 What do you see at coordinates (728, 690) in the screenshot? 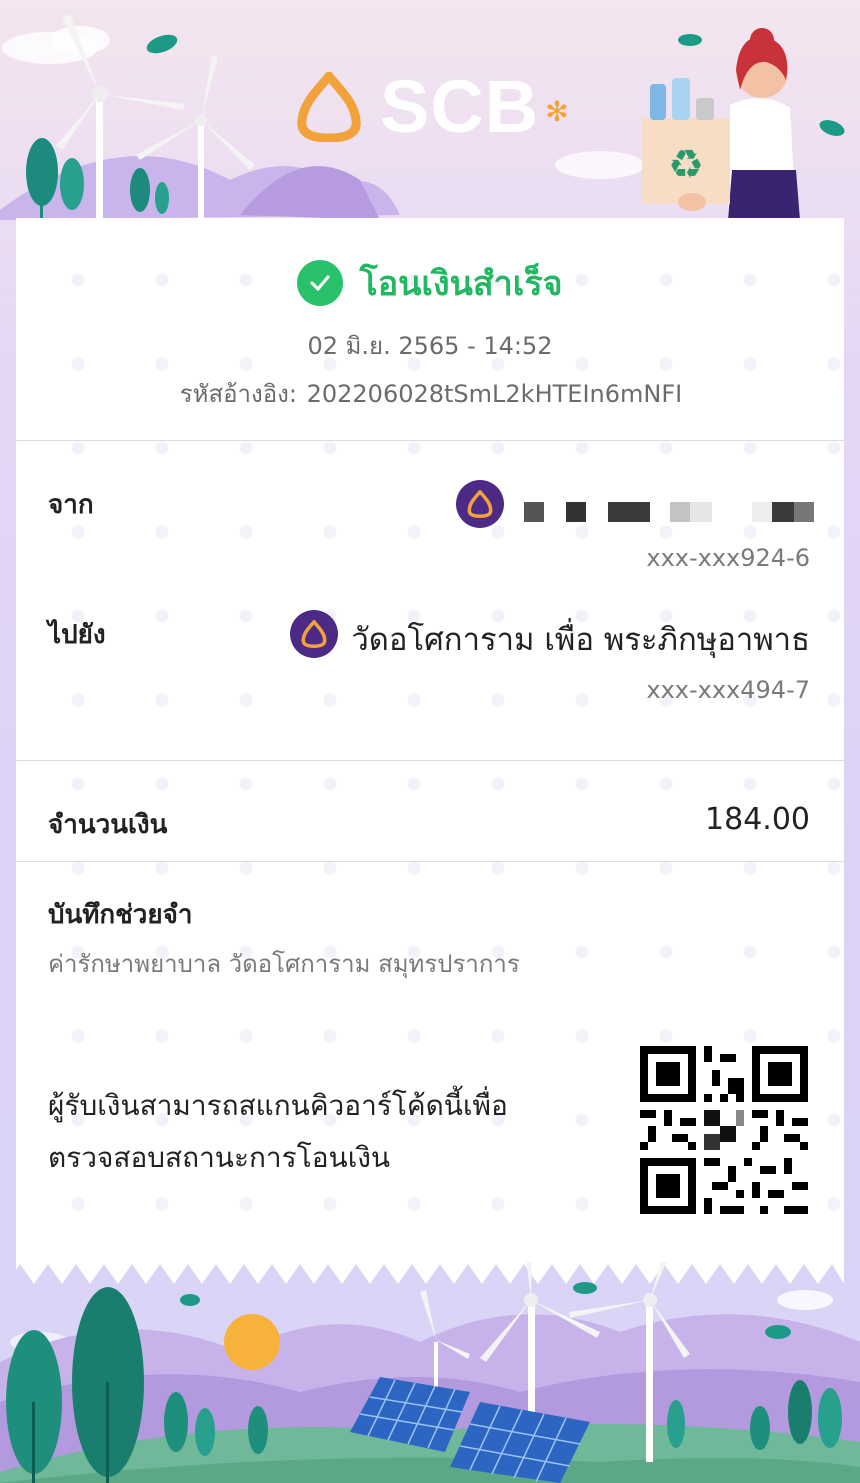
I see `to-account-number: xxx-xxx494-7` at bounding box center [728, 690].